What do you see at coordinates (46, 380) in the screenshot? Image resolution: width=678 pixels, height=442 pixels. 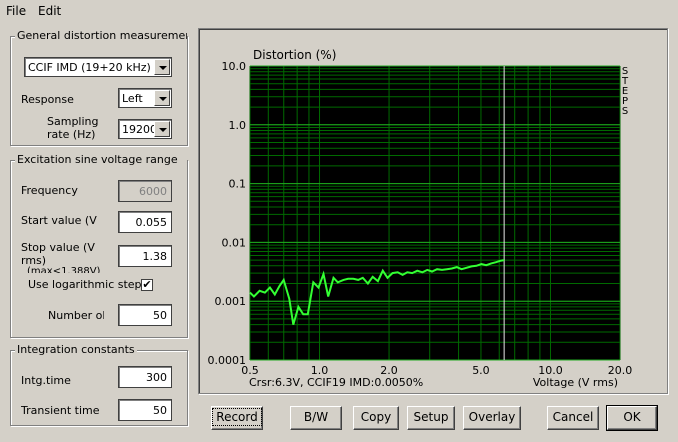 I see `intg-time-label: Intg.time` at bounding box center [46, 380].